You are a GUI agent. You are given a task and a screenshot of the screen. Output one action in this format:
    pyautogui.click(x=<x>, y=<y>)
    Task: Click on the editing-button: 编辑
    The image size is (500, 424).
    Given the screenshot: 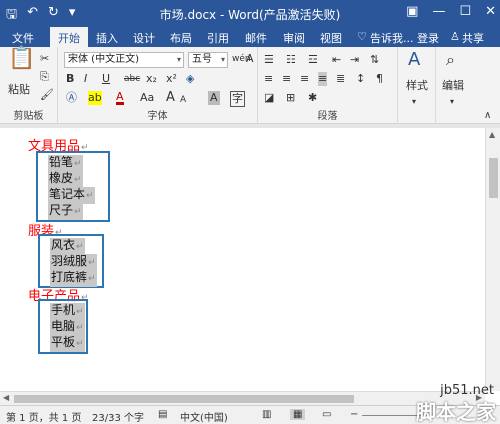 What is the action you would take?
    pyautogui.click(x=453, y=86)
    